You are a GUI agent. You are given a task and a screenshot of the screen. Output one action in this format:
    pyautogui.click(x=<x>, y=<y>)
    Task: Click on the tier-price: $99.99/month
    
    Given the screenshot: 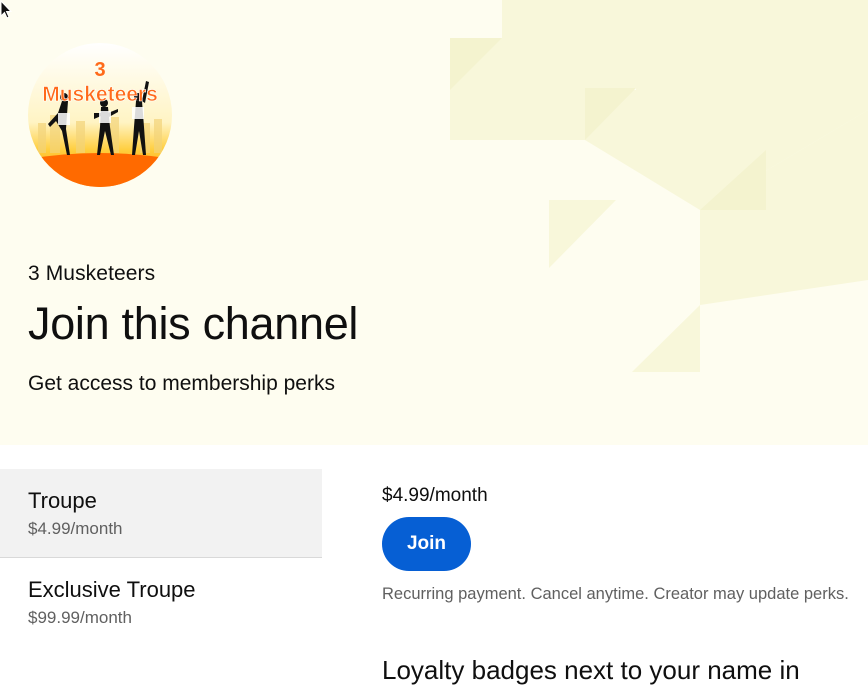 What is the action you would take?
    pyautogui.click(x=80, y=617)
    